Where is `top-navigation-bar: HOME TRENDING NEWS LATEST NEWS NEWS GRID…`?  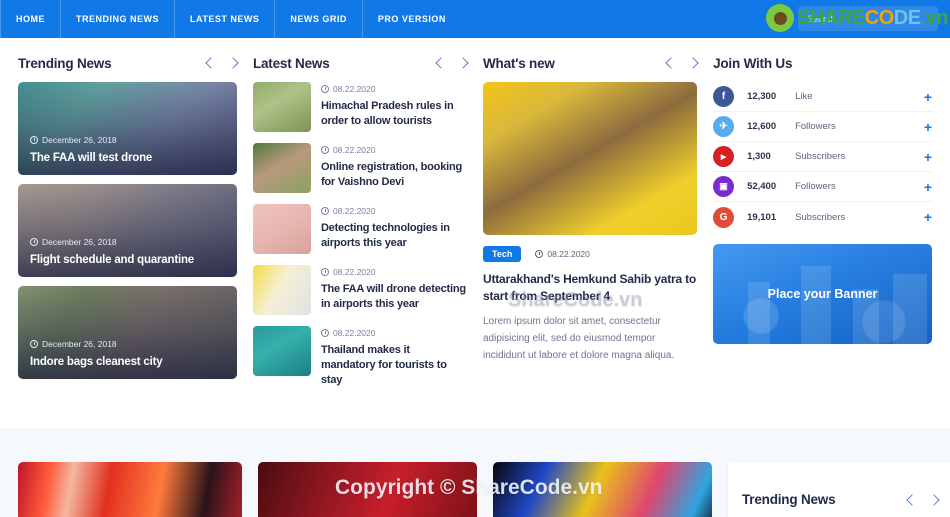 top-navigation-bar: HOME TRENDING NEWS LATEST NEWS NEWS GRID… is located at coordinates (475, 19).